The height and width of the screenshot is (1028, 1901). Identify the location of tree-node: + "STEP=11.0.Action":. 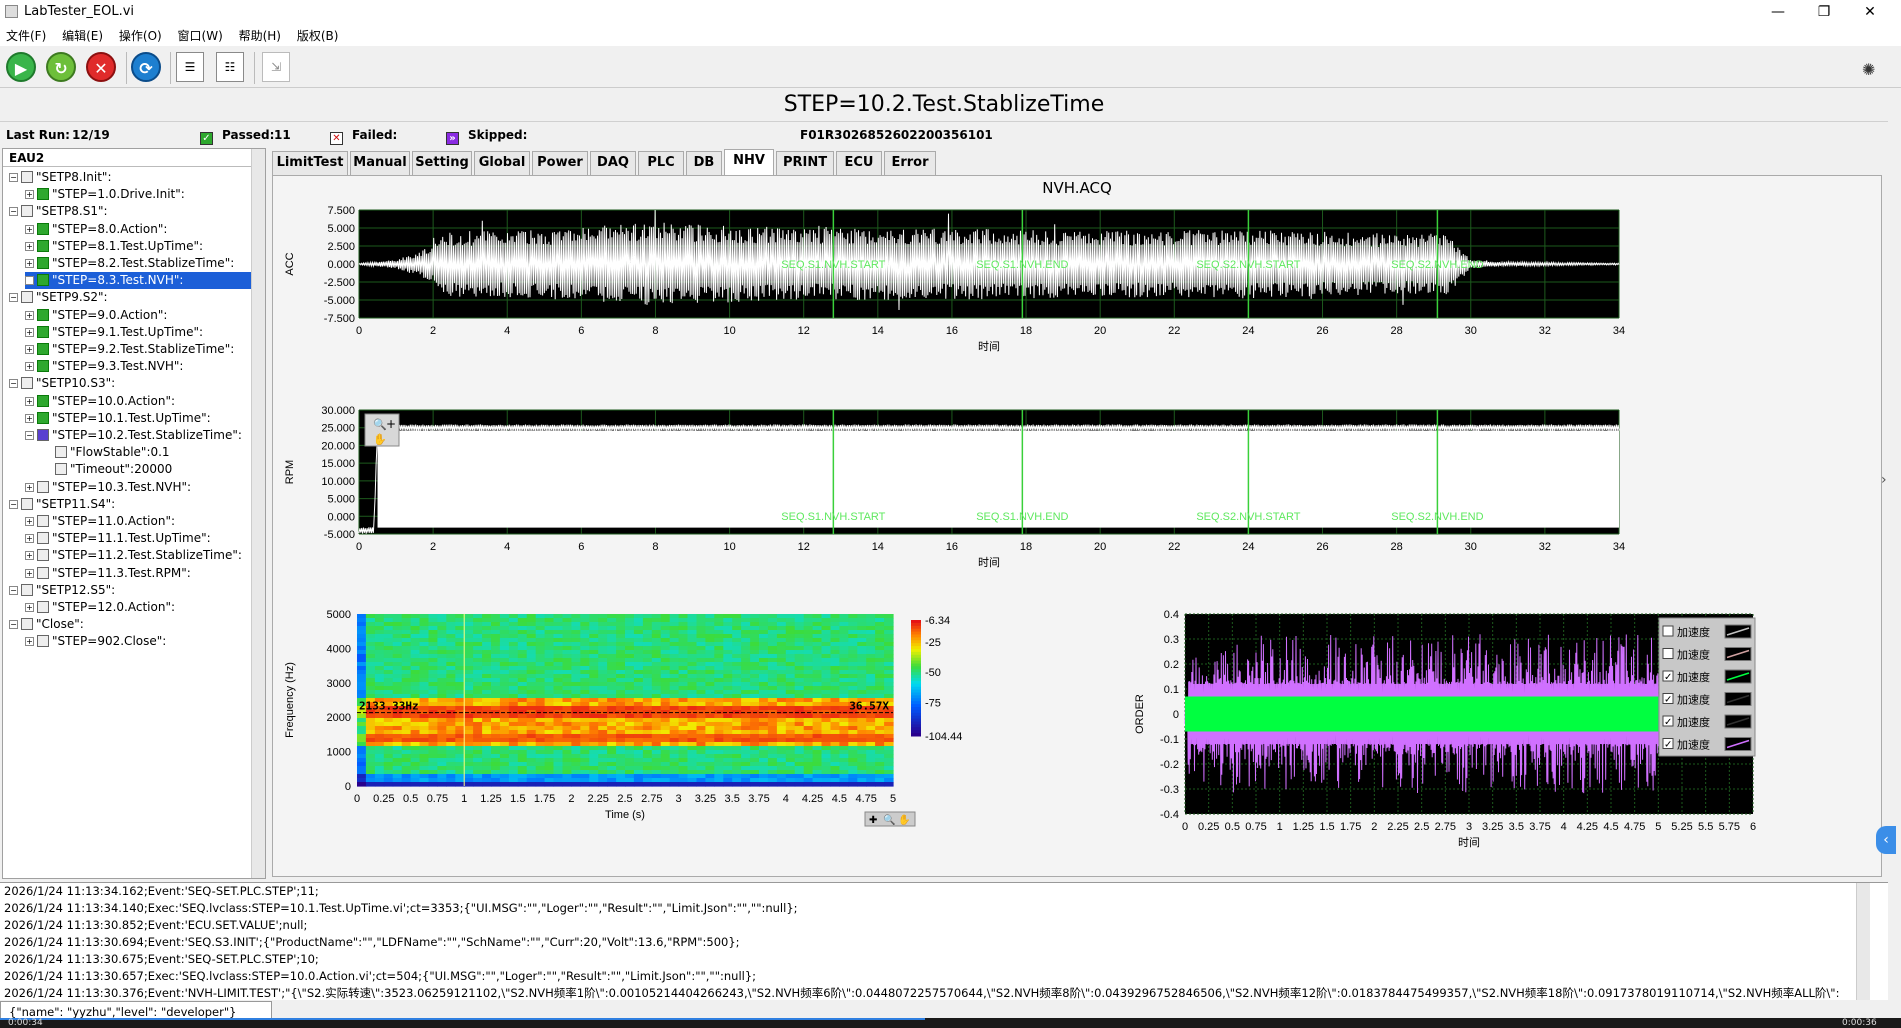
(100, 521).